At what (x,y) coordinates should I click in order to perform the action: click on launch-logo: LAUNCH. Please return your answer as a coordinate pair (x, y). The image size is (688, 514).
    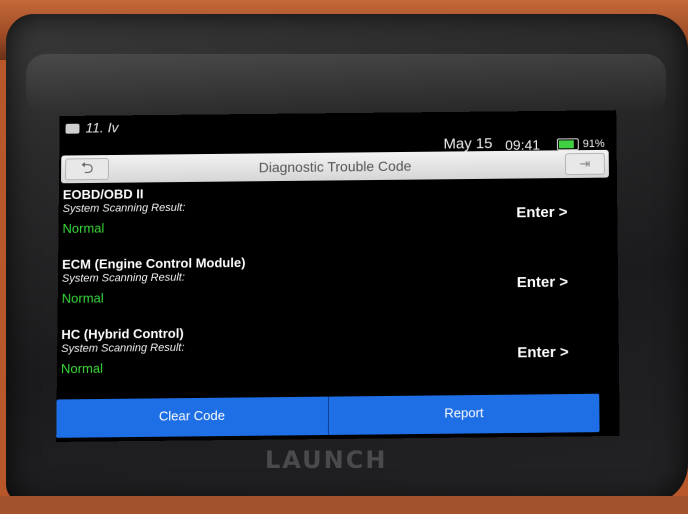
    Looking at the image, I should click on (326, 460).